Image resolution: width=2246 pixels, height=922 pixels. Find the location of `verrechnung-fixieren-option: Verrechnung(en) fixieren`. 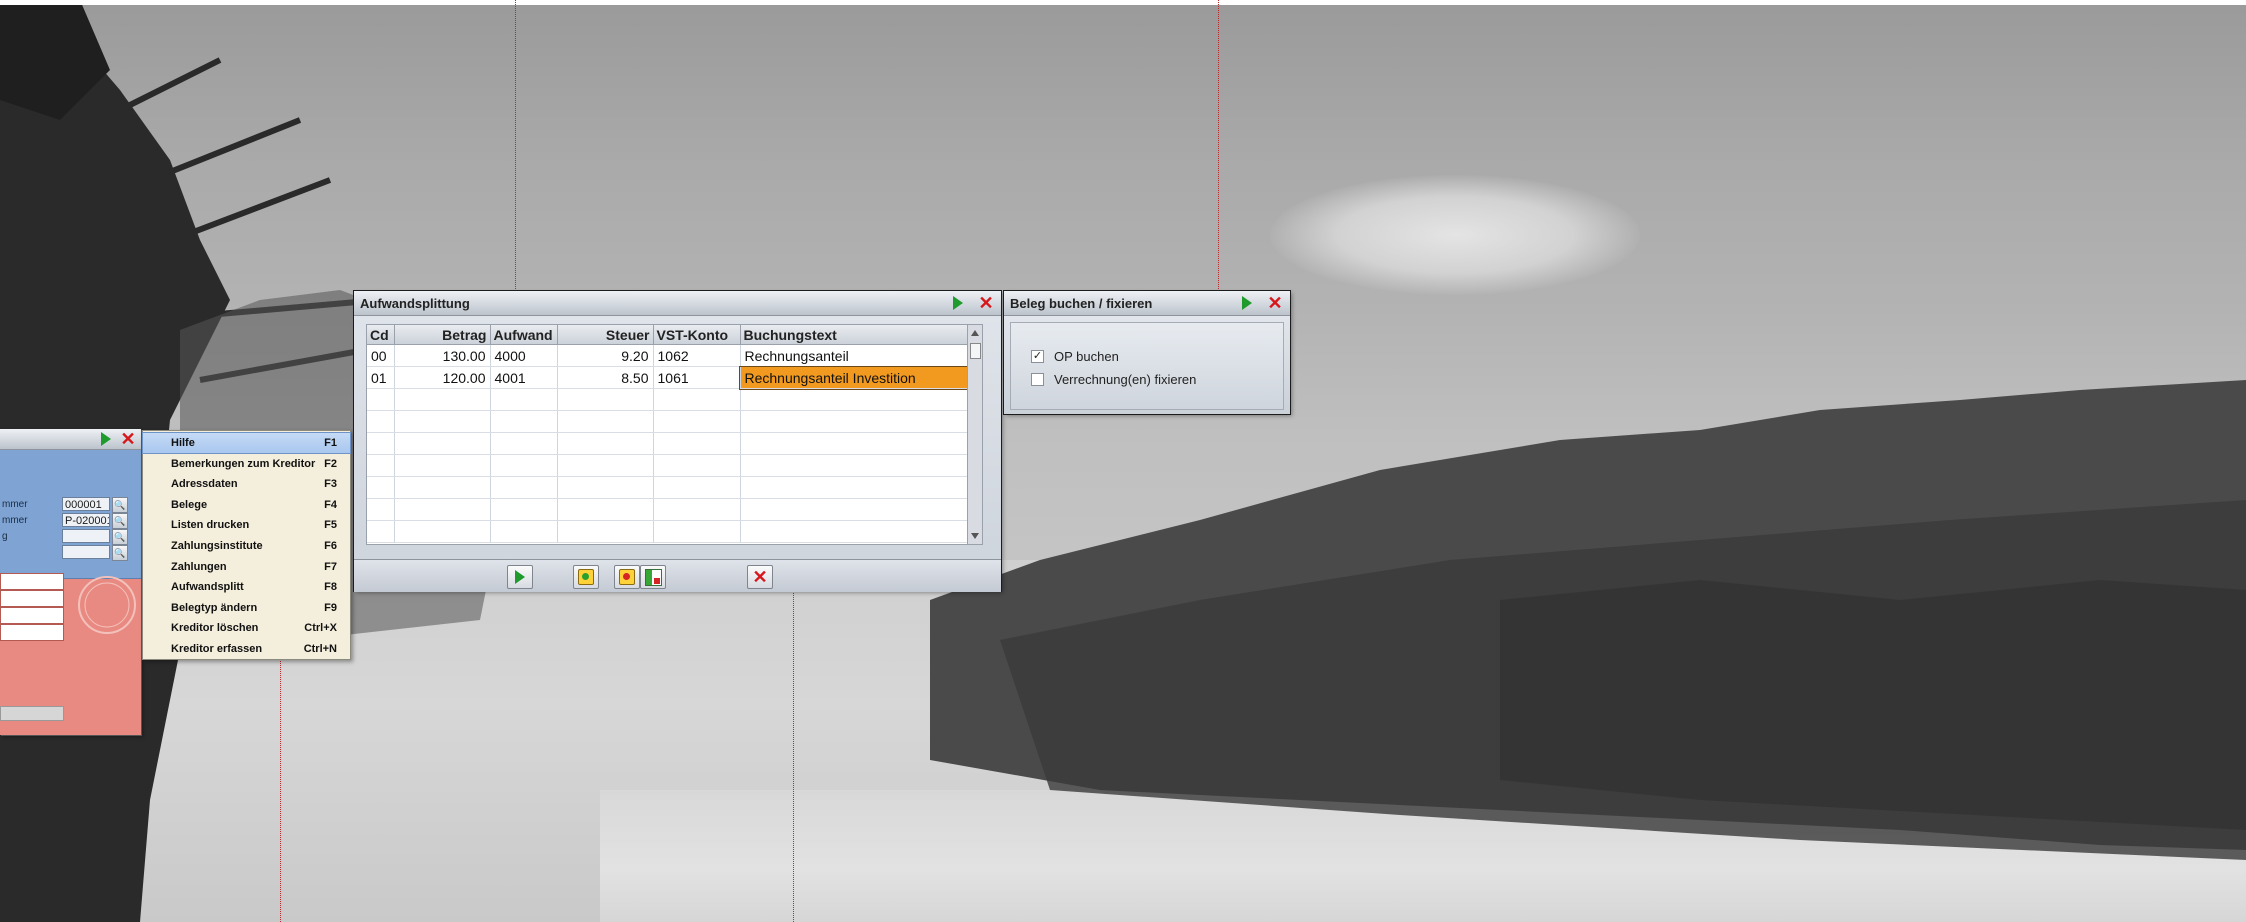

verrechnung-fixieren-option: Verrechnung(en) fixieren is located at coordinates (1113, 379).